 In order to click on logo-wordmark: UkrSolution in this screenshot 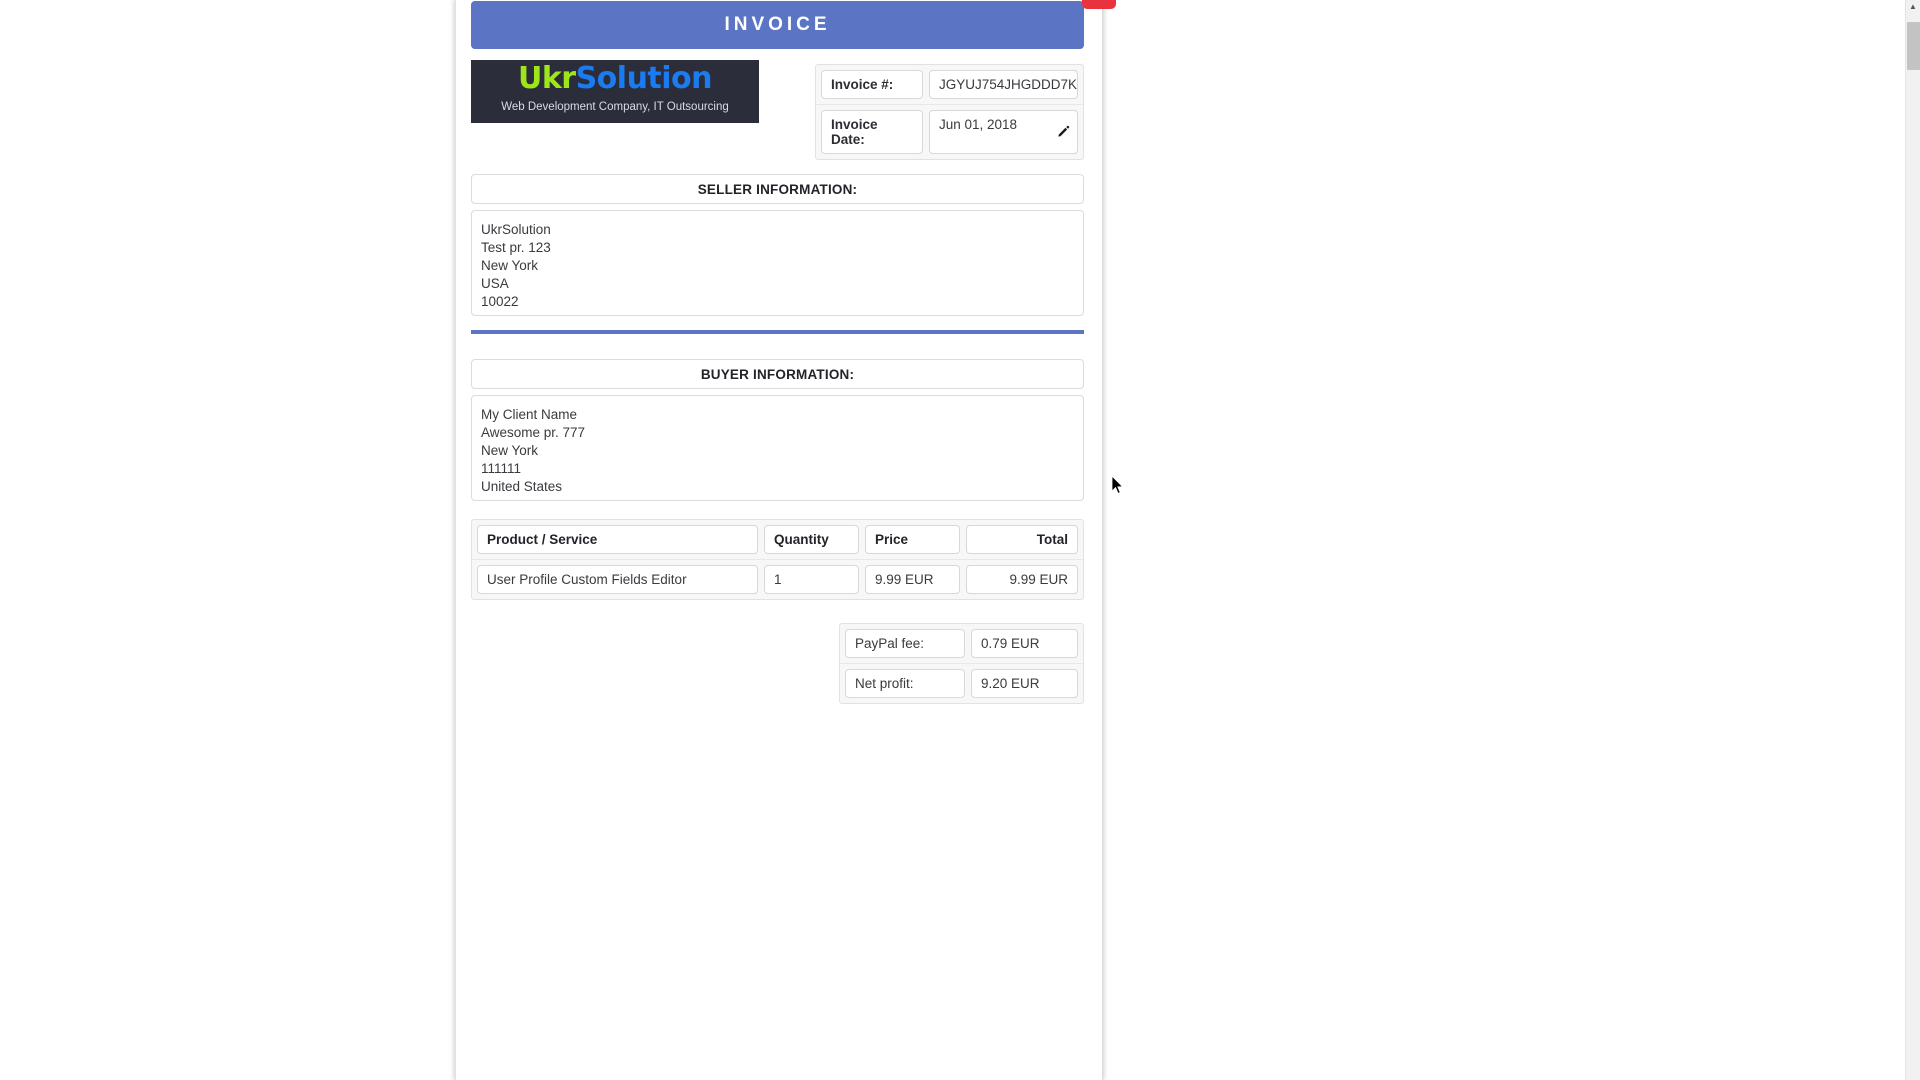, I will do `click(615, 79)`.